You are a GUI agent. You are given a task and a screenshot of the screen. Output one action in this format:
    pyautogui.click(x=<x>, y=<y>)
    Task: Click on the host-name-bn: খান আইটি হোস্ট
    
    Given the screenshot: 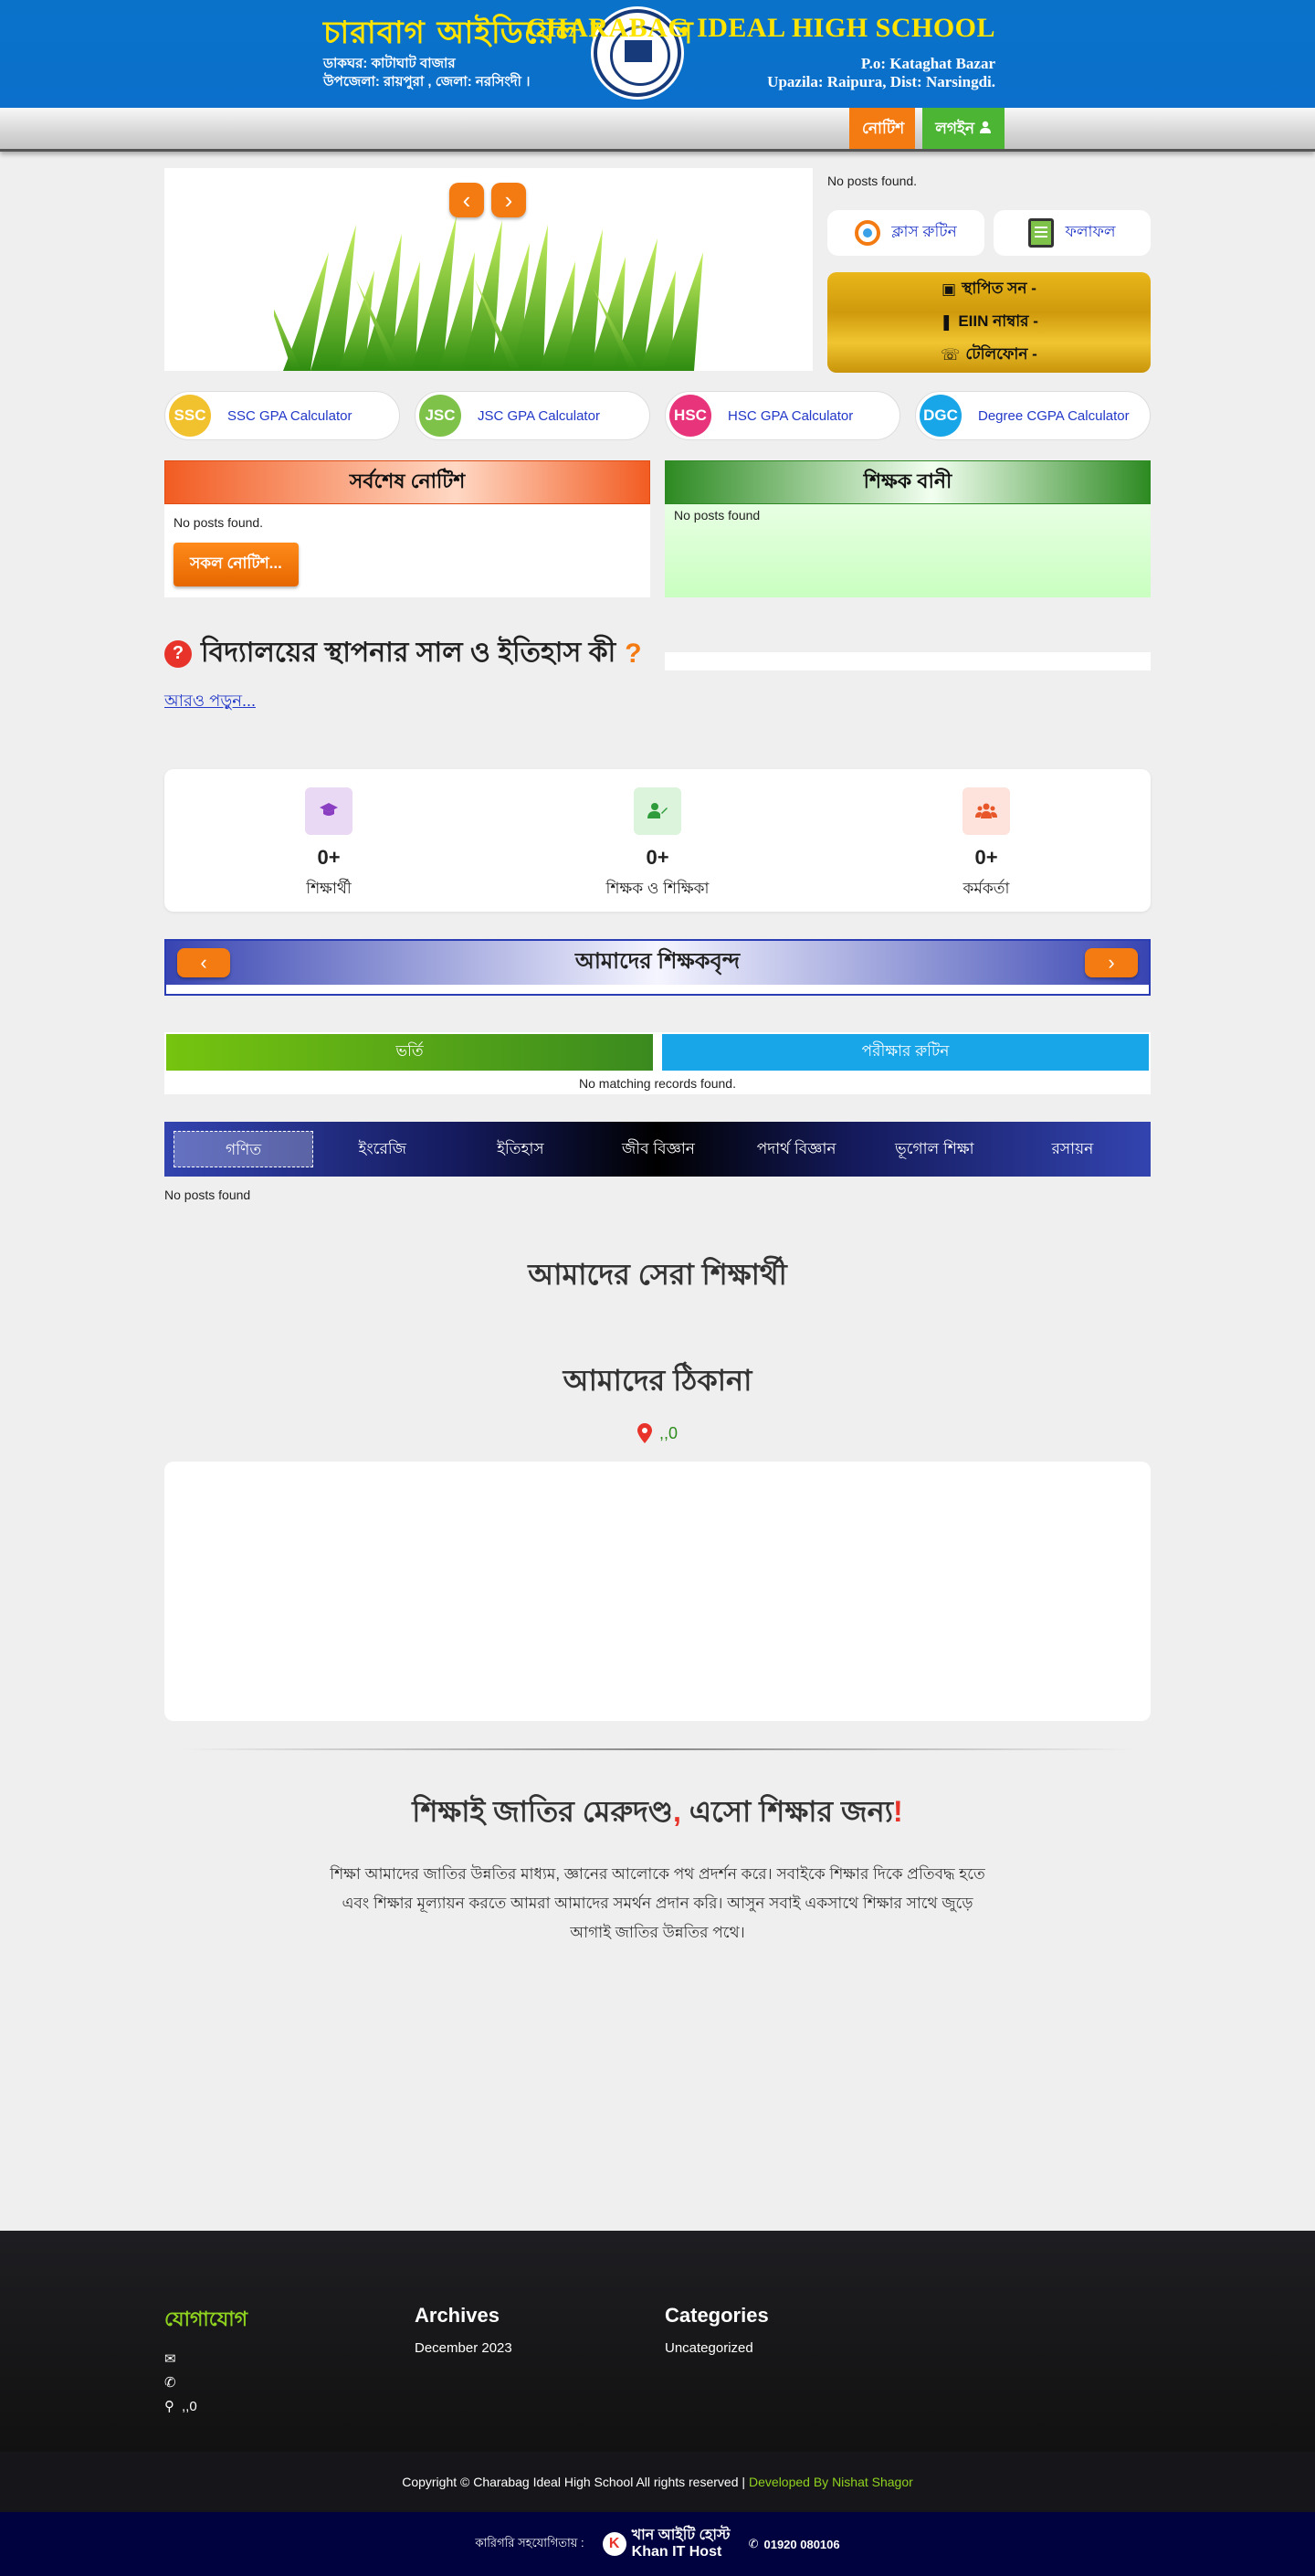 What is the action you would take?
    pyautogui.click(x=681, y=2535)
    